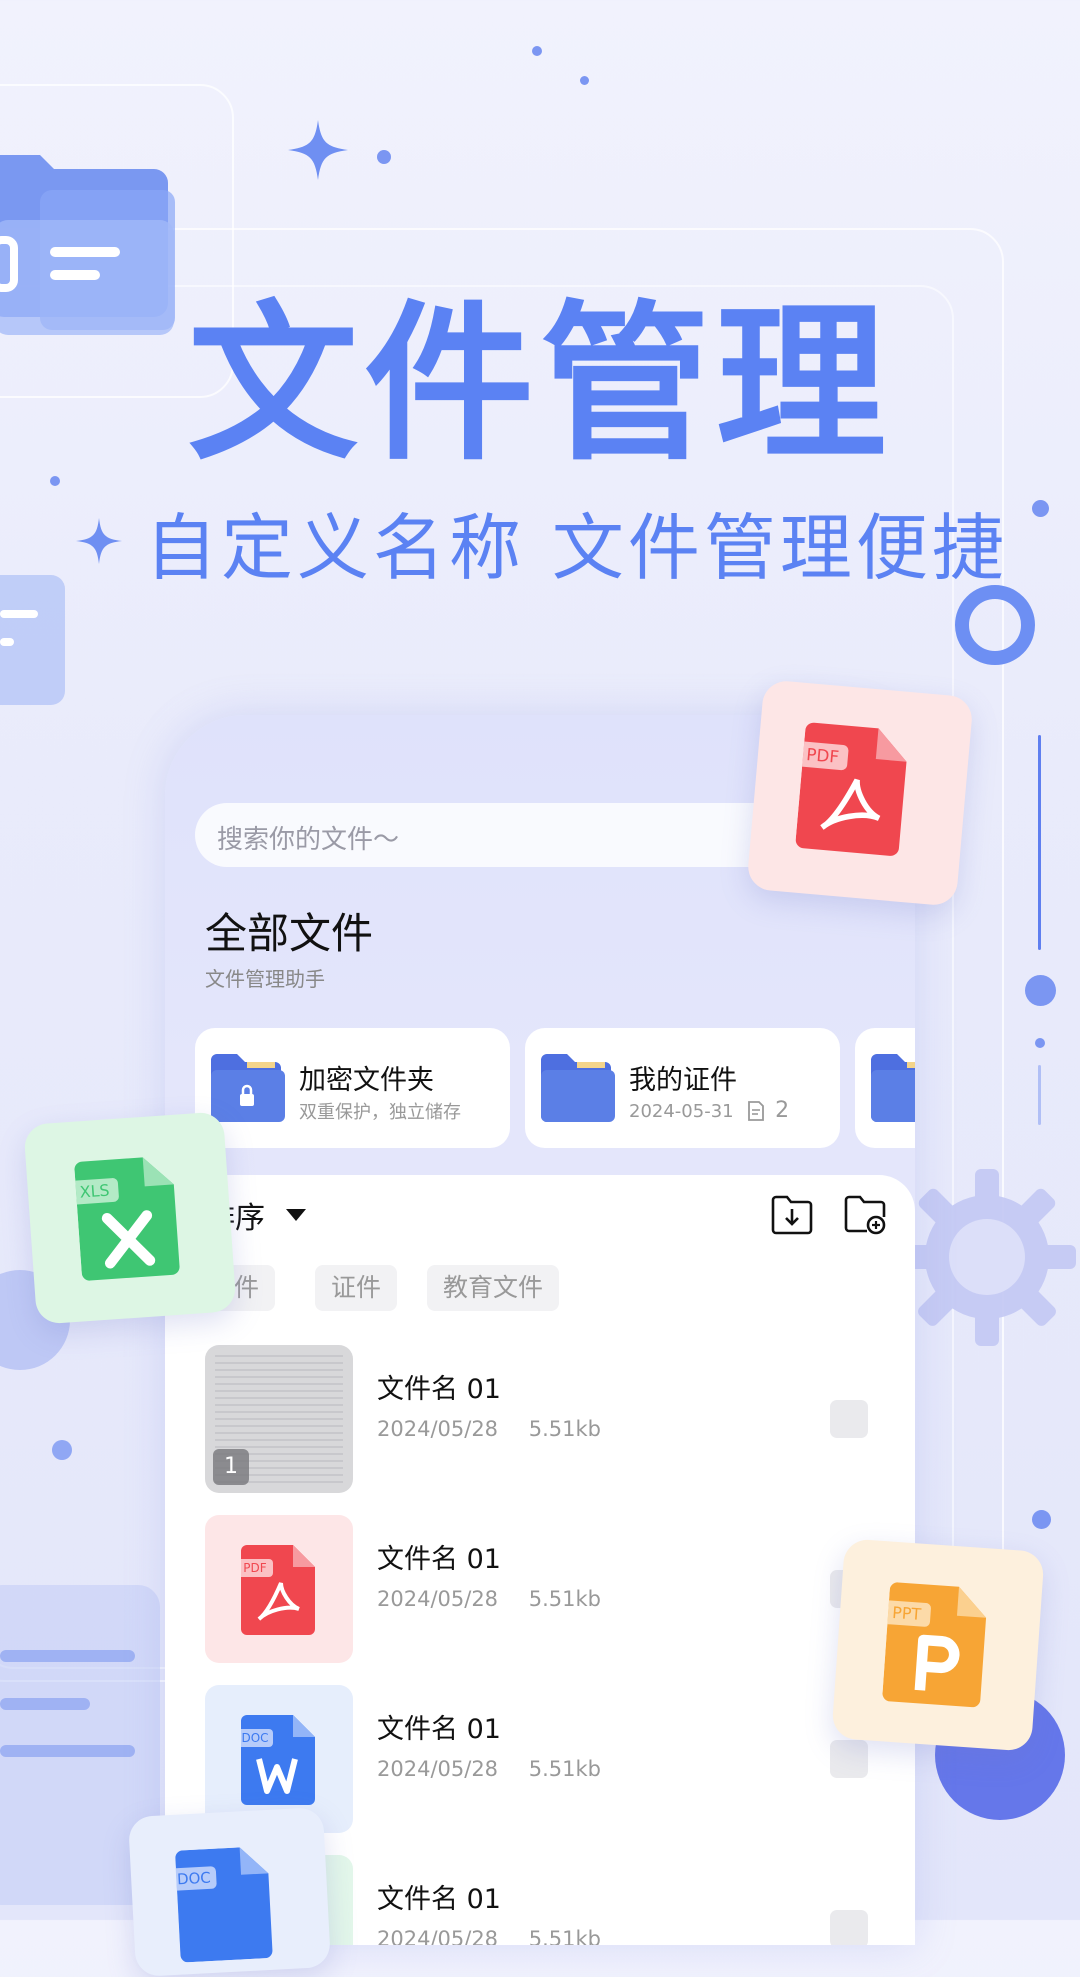 The image size is (1080, 1977). I want to click on file-row: 1 文件名 01 2024/05/28 5.51kb, so click(536, 1420).